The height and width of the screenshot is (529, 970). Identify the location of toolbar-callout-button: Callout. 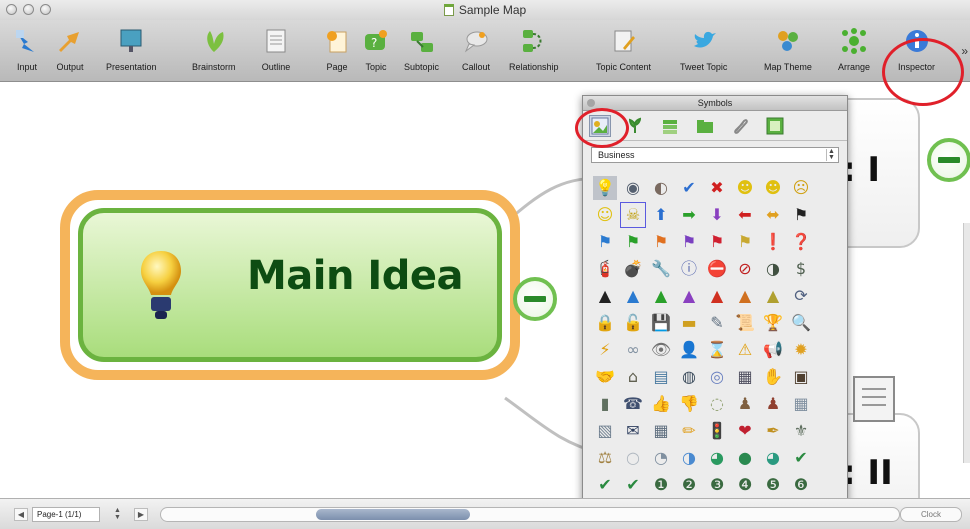
(476, 51).